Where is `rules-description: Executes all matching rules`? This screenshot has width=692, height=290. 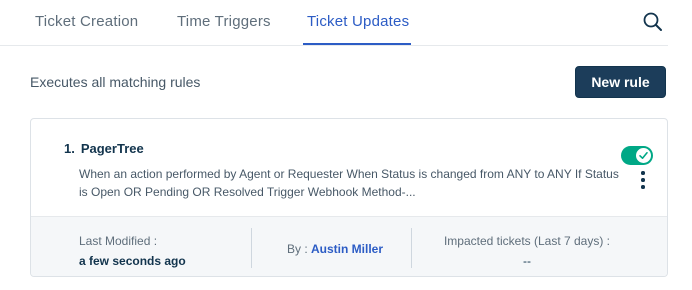 rules-description: Executes all matching rules is located at coordinates (115, 82).